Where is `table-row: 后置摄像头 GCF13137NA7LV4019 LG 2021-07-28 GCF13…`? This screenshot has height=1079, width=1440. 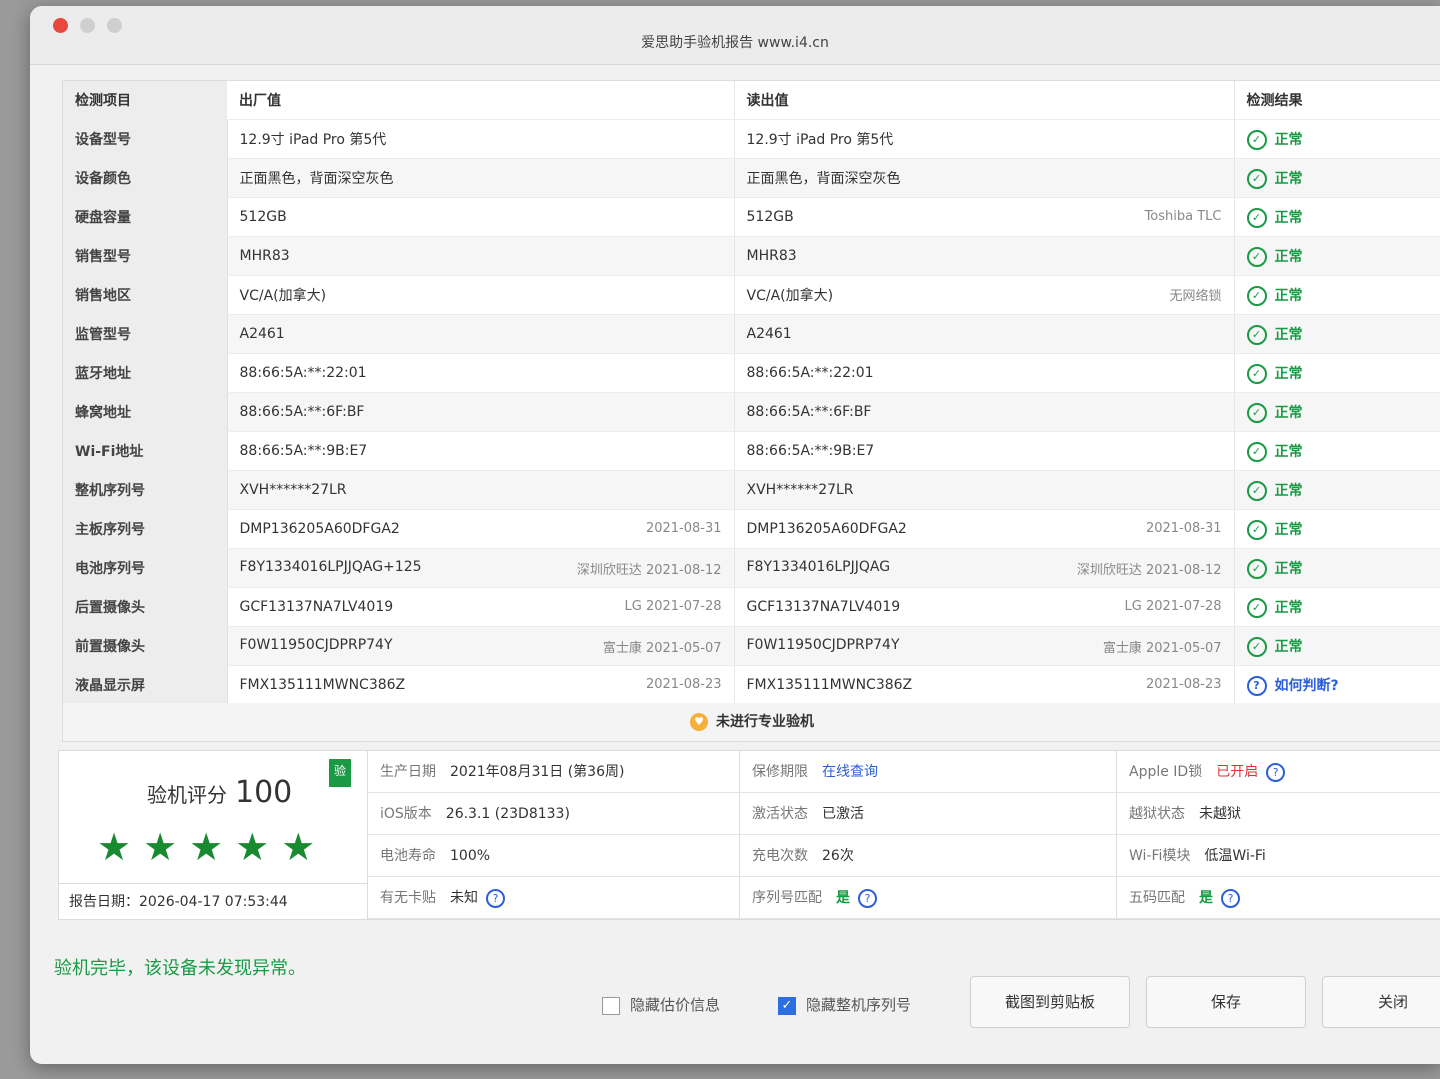
table-row: 后置摄像头 GCF13137NA7LV4019 LG 2021-07-28 GCF13… is located at coordinates (751, 607).